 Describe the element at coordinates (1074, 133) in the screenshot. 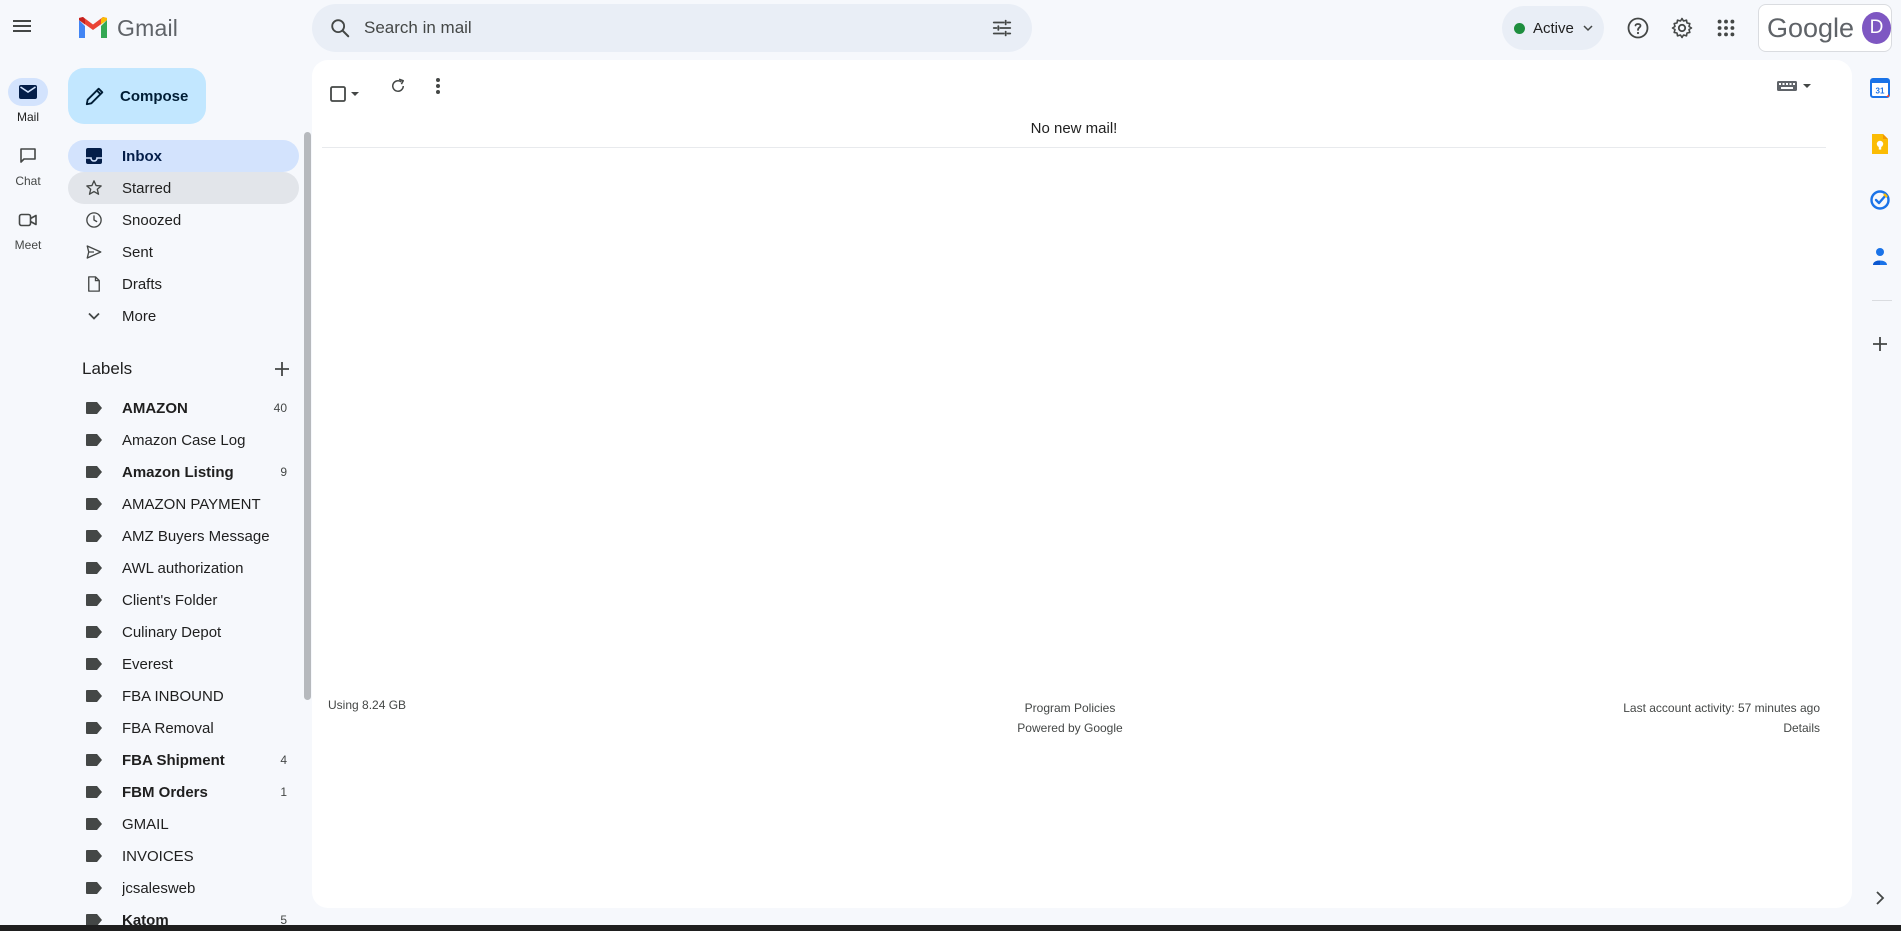

I see `empty-inbox-message: No new mail!` at that location.